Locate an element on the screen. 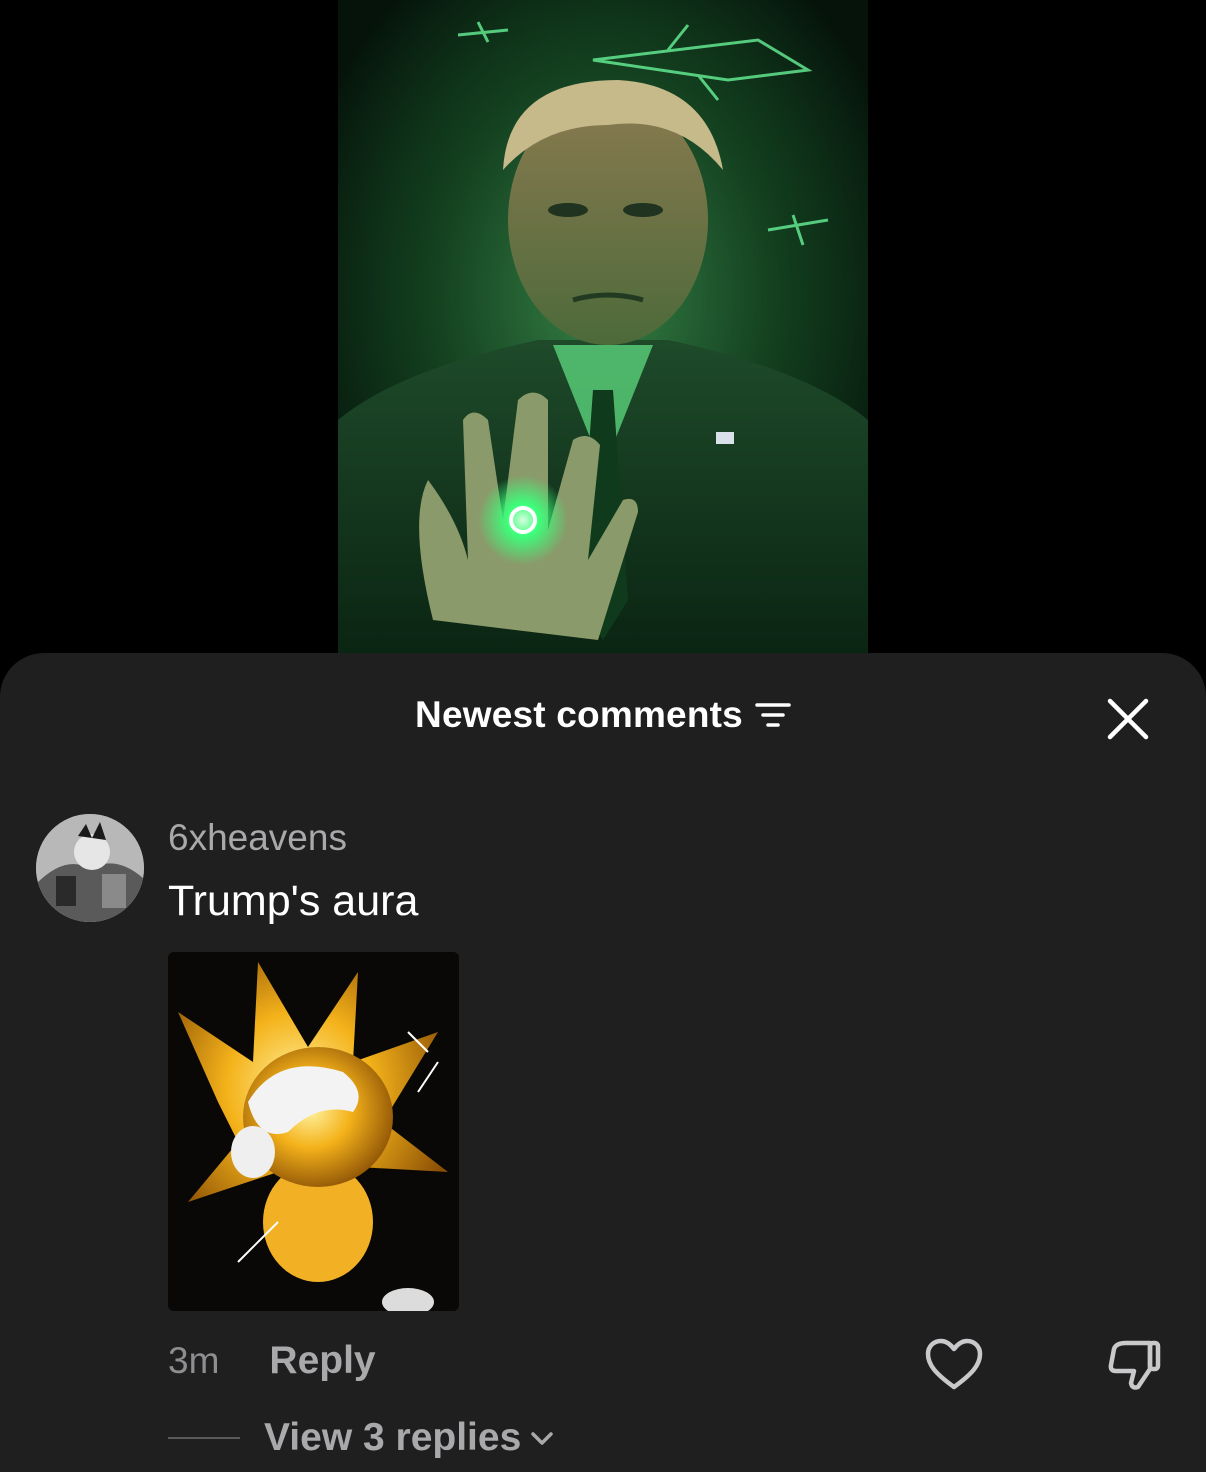 The image size is (1206, 1472). comment-username: 6xheavens is located at coordinates (257, 838).